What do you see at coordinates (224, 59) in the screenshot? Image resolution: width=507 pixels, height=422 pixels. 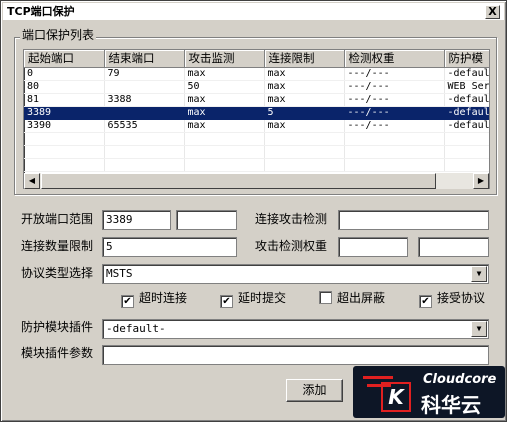 I see `col-header-attack-monitor: 攻击监测` at bounding box center [224, 59].